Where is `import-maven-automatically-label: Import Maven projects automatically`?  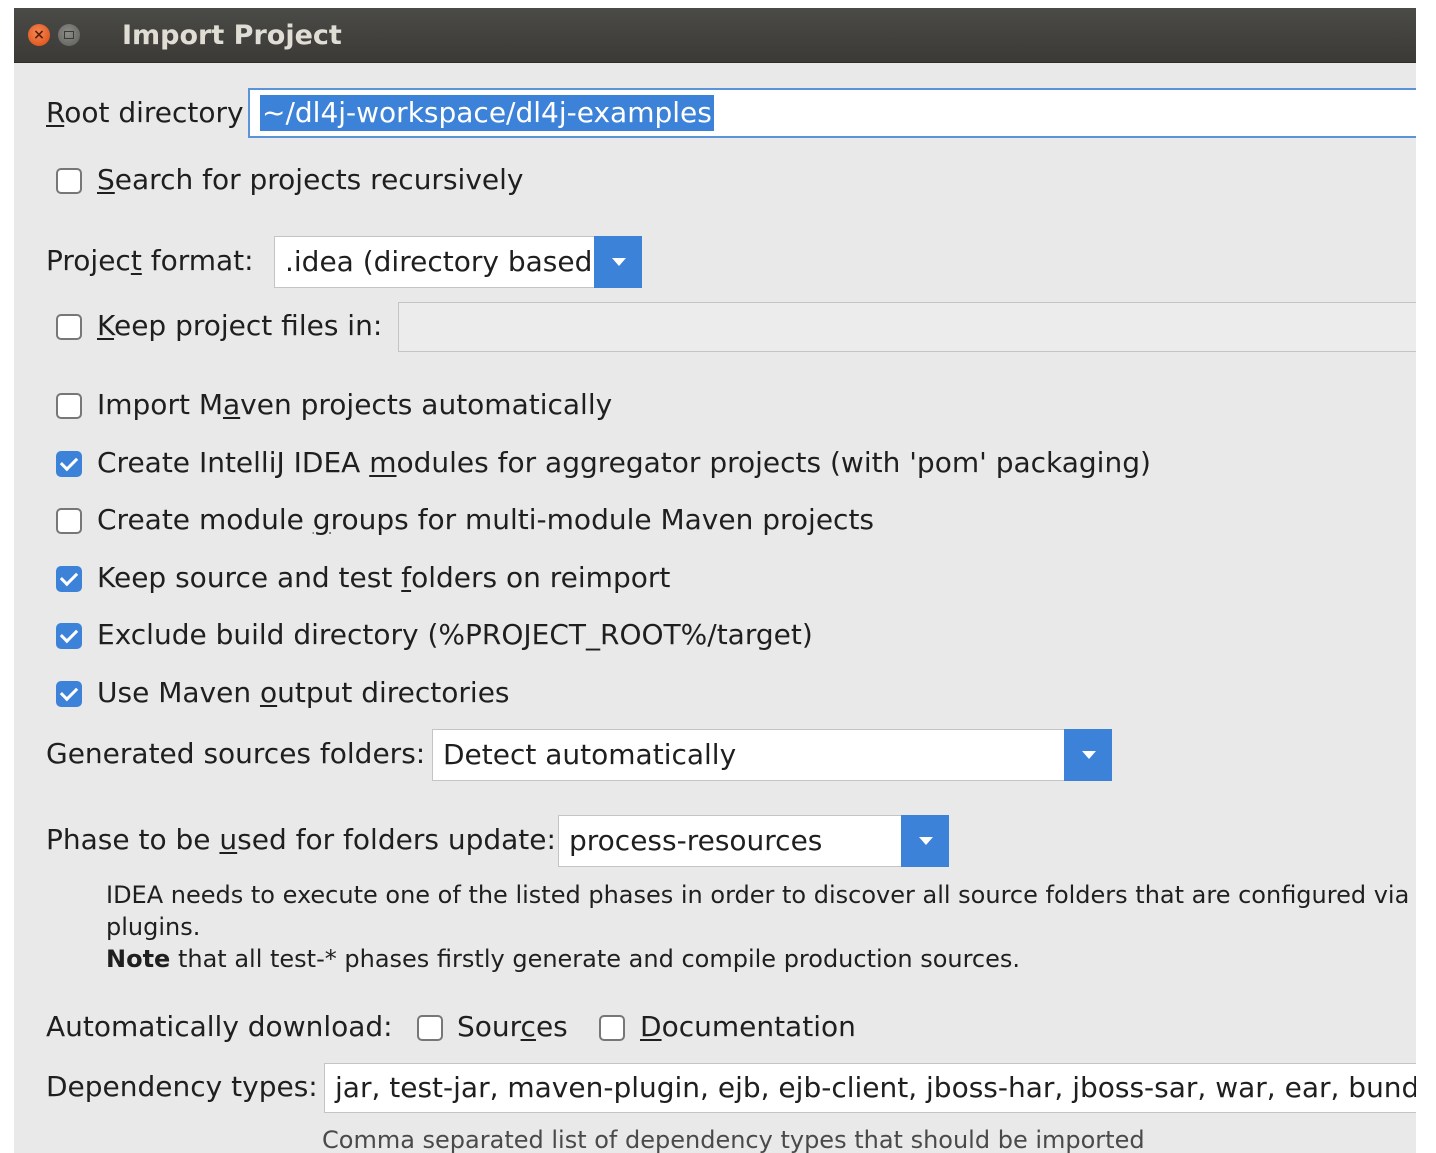 import-maven-automatically-label: Import Maven projects automatically is located at coordinates (354, 405).